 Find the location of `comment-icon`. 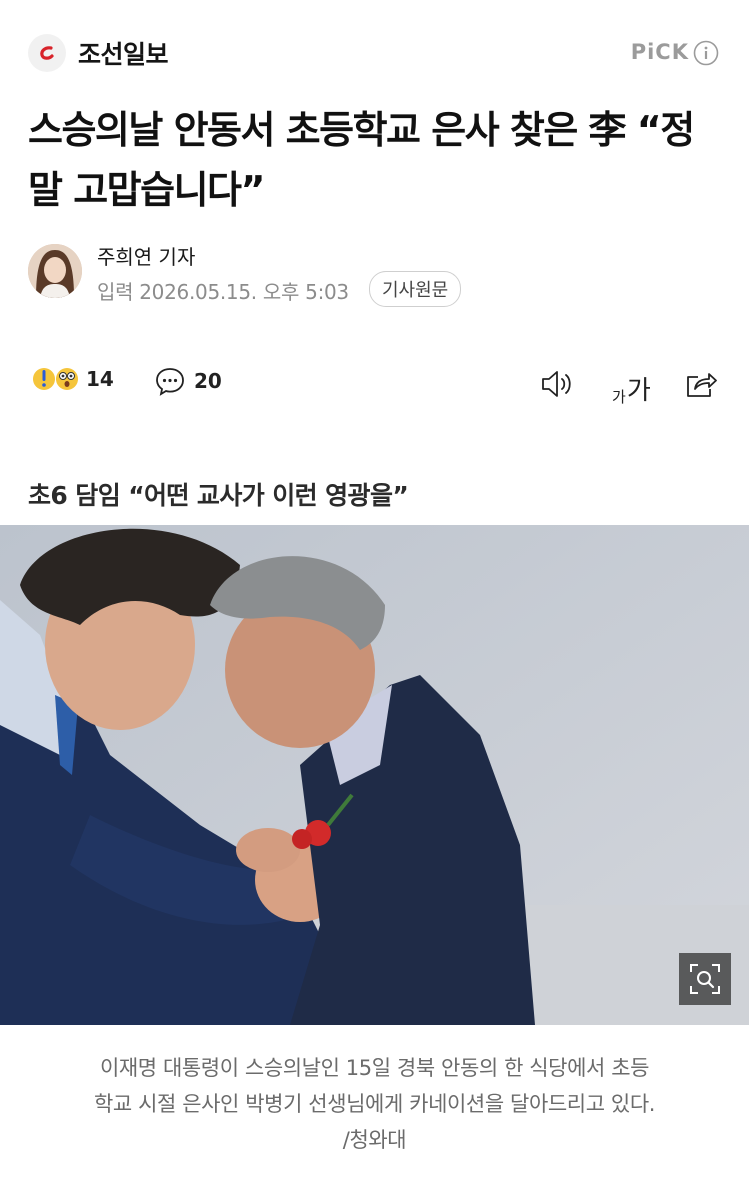

comment-icon is located at coordinates (170, 382).